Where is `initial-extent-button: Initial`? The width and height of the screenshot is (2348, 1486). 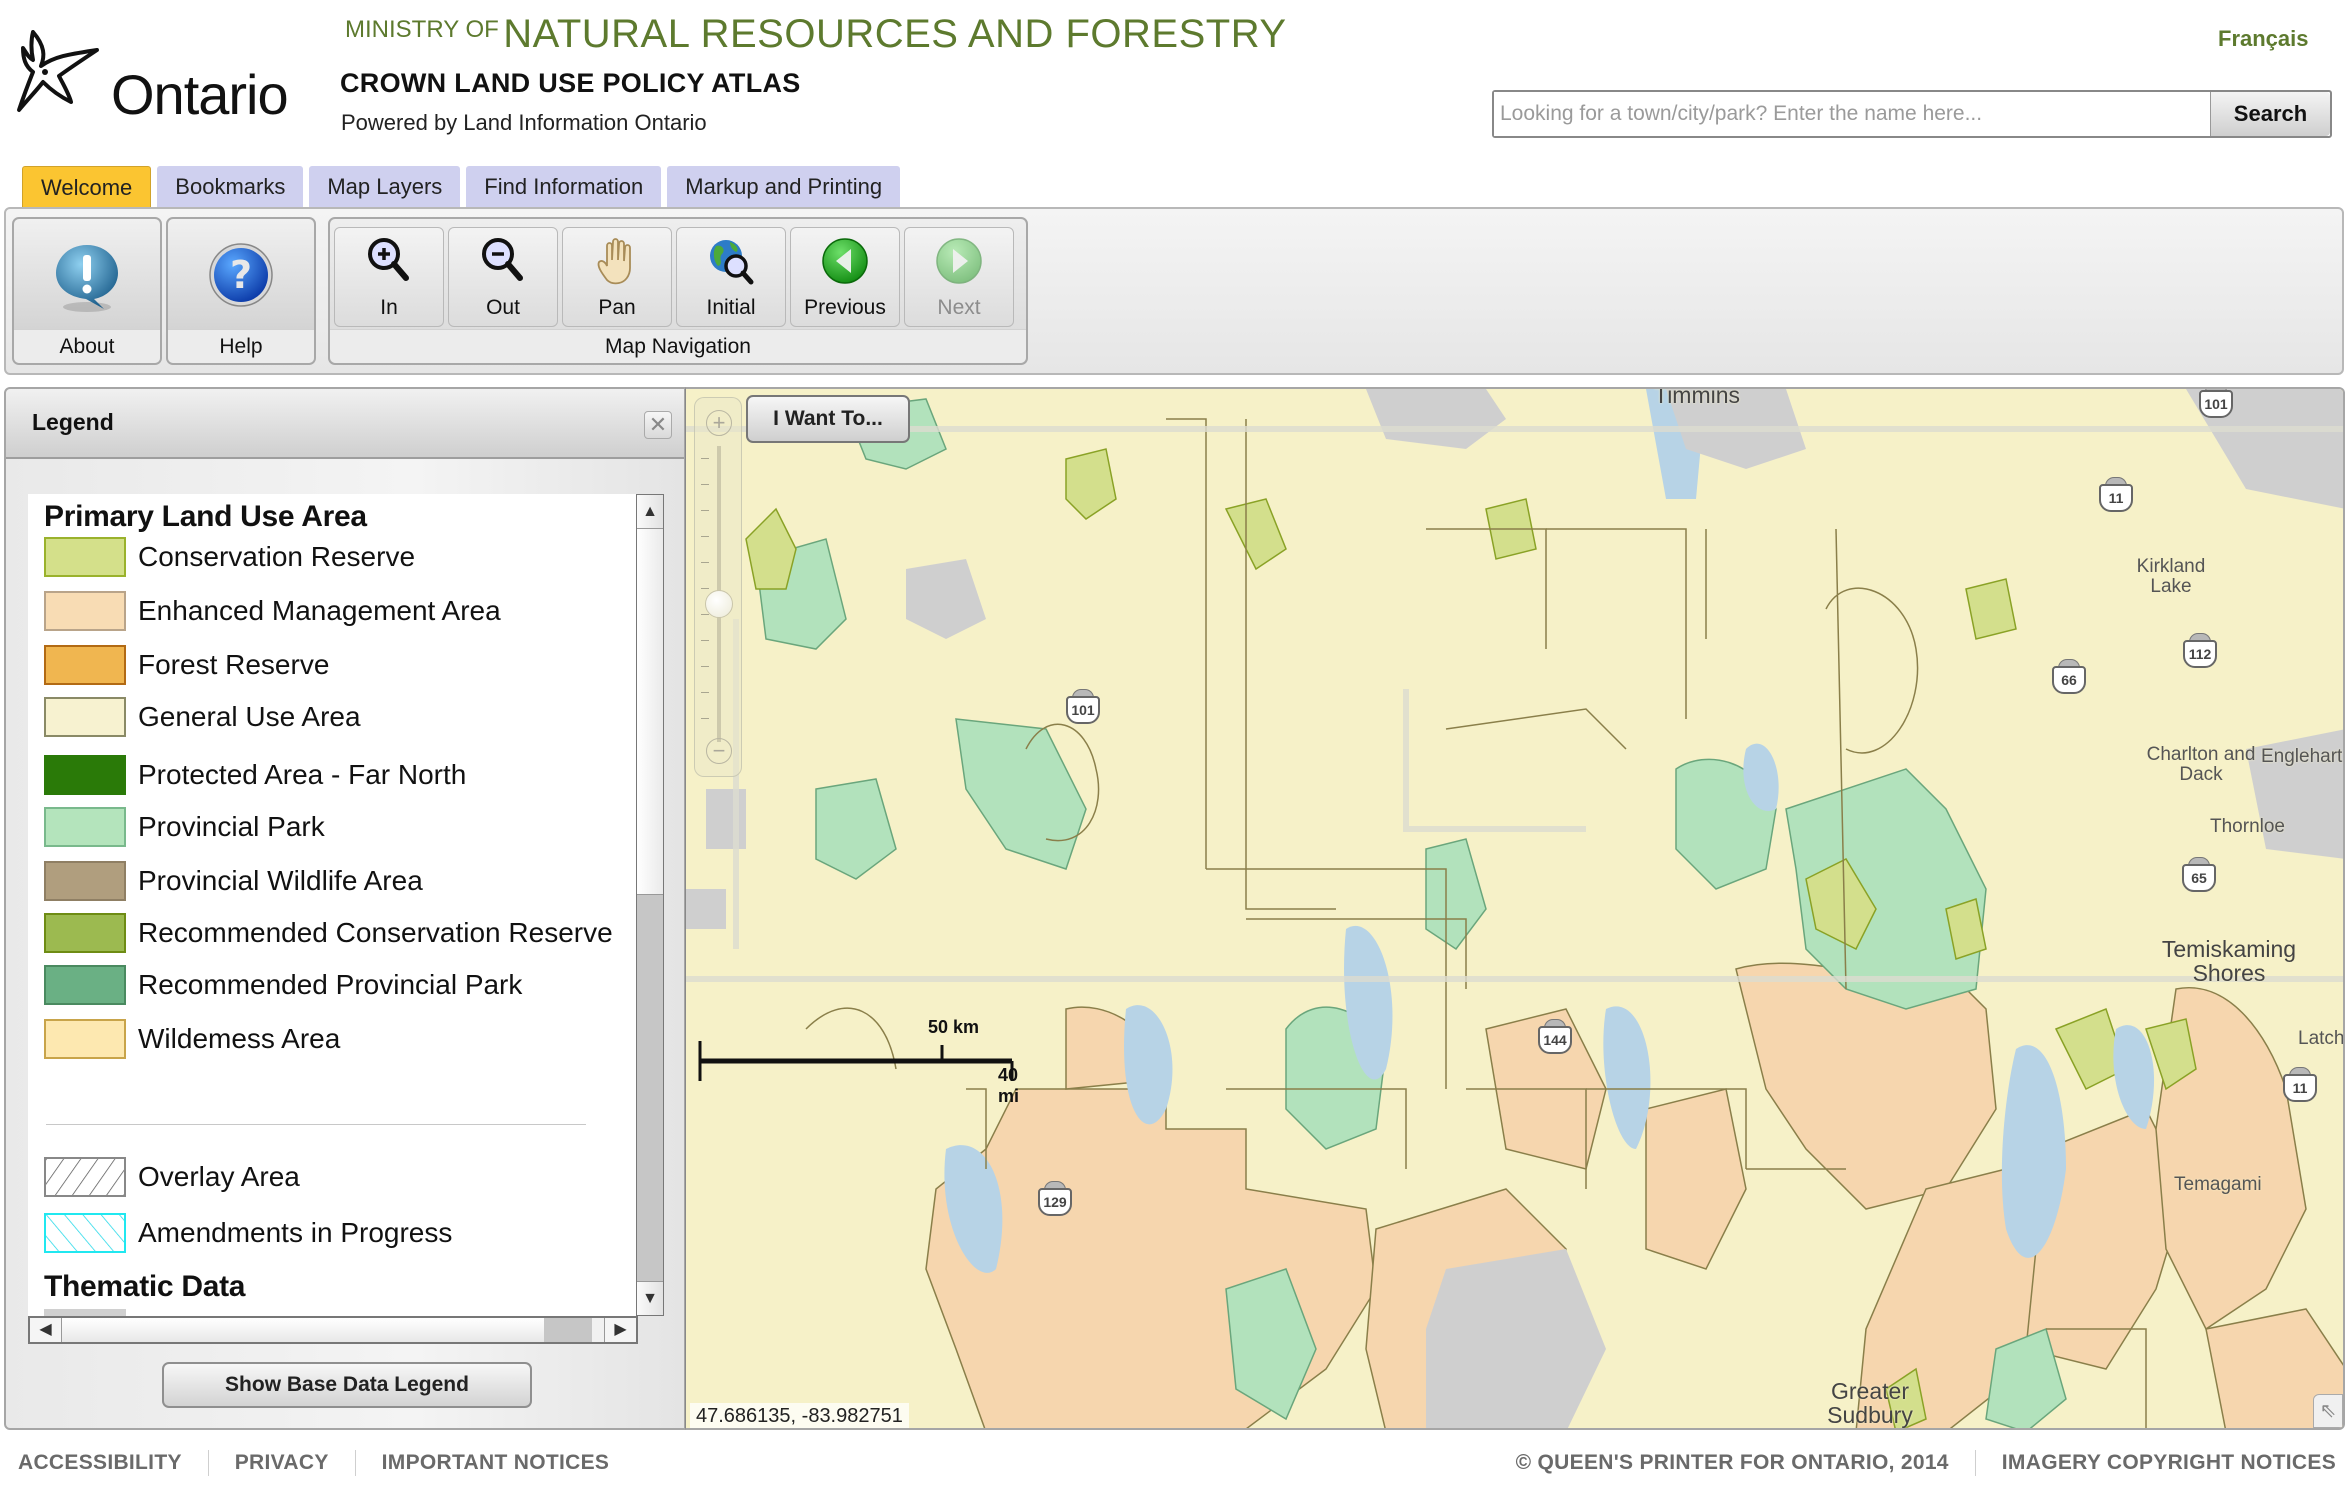 initial-extent-button: Initial is located at coordinates (731, 277).